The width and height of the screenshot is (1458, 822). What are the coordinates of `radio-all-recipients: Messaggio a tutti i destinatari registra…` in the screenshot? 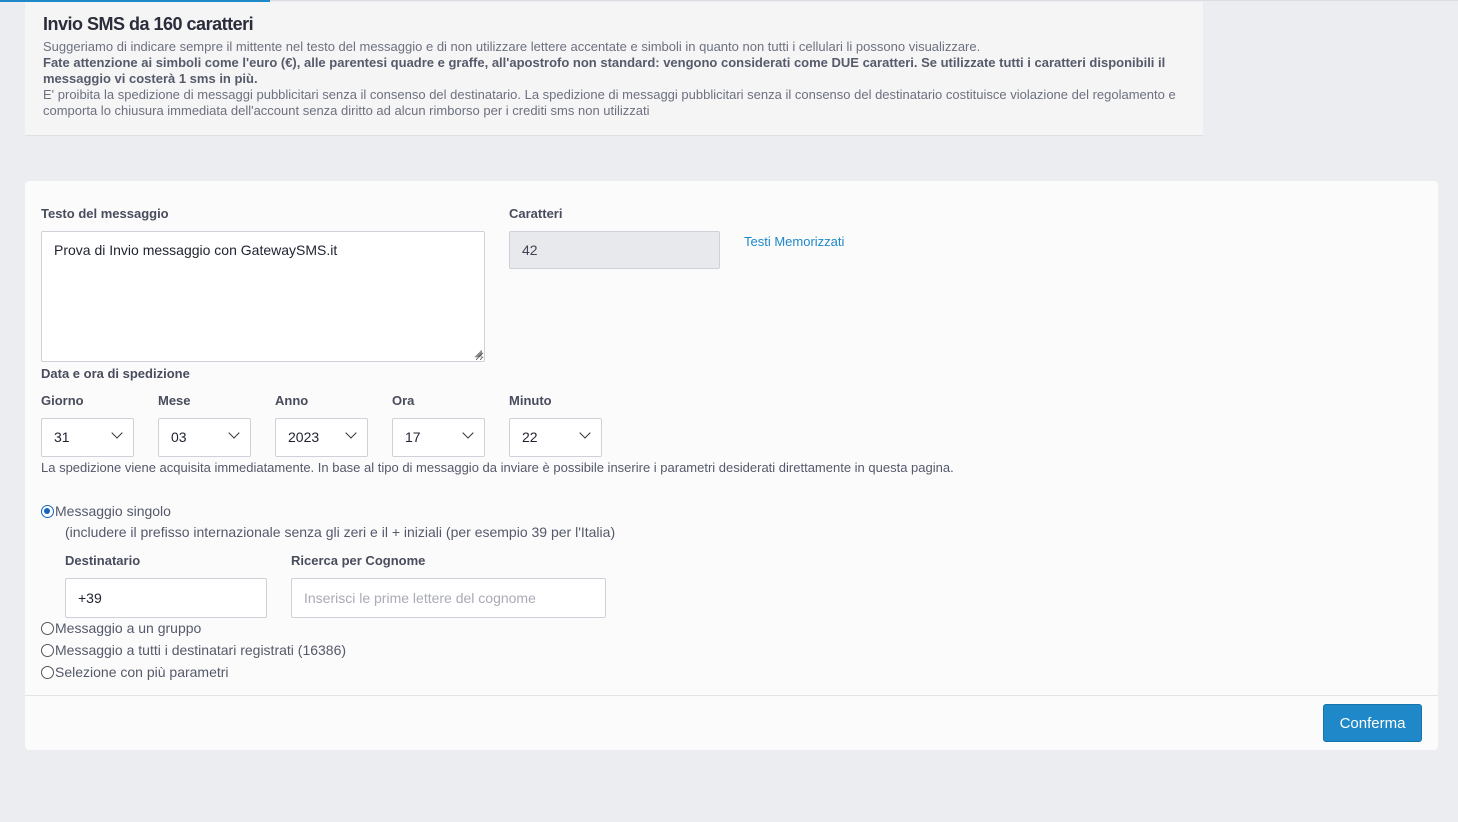 It's located at (193, 650).